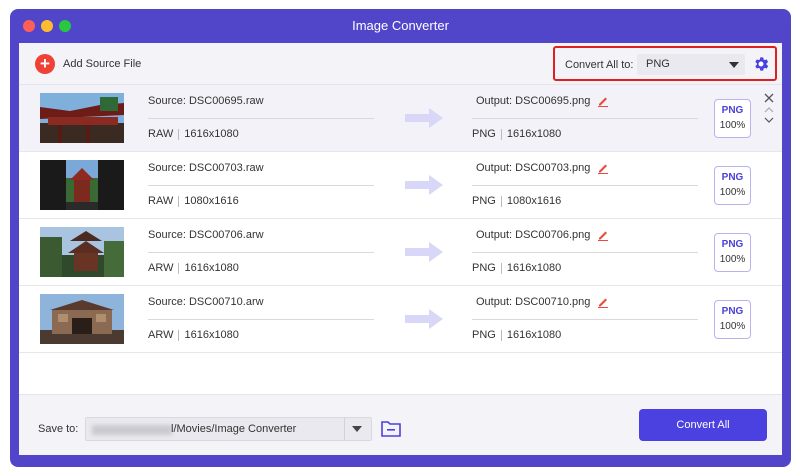 This screenshot has height=475, width=800. What do you see at coordinates (691, 64) in the screenshot?
I see `convert-all-format-select: PNG` at bounding box center [691, 64].